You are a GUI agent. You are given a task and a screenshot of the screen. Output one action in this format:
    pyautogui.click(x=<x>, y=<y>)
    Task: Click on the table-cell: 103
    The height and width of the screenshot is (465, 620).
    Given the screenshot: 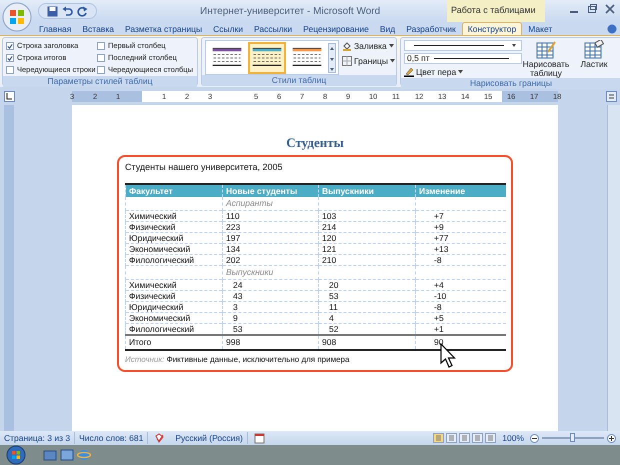 What is the action you would take?
    pyautogui.click(x=367, y=216)
    